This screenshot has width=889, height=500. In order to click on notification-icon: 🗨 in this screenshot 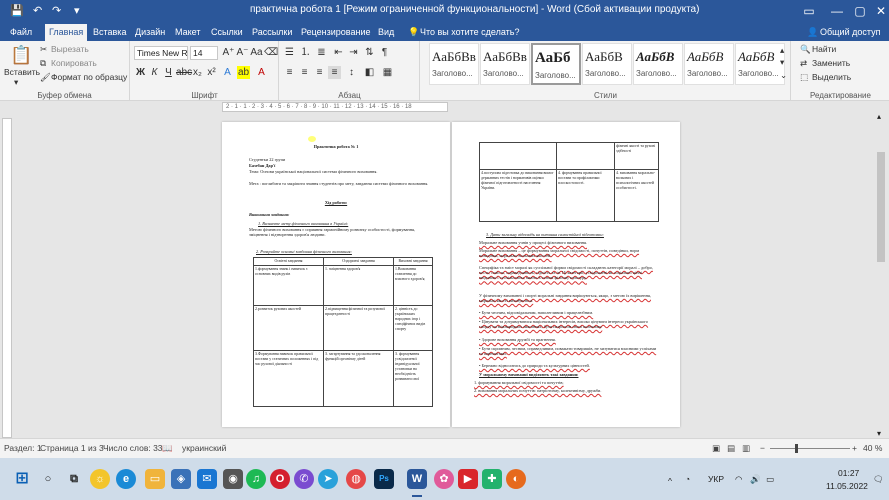, I will do `click(878, 479)`.